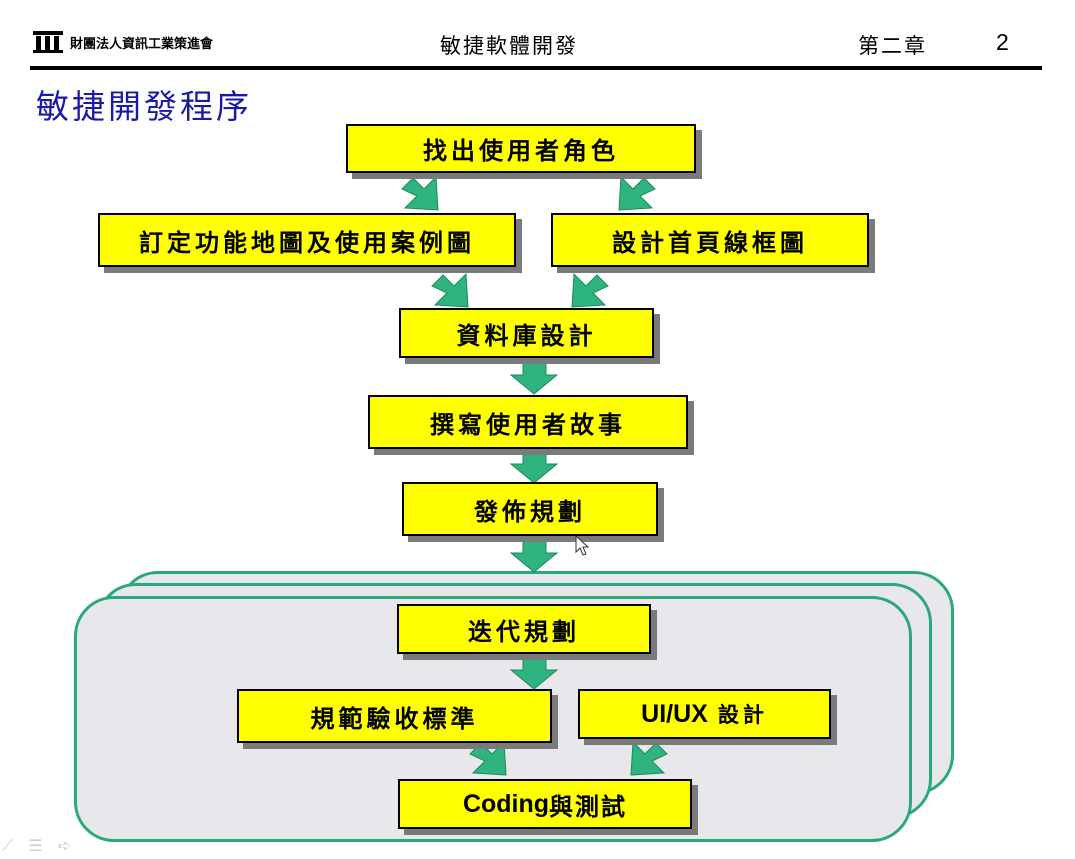 This screenshot has width=1075, height=859. Describe the element at coordinates (582, 545) in the screenshot. I see `mouse-cursor-icon` at that location.